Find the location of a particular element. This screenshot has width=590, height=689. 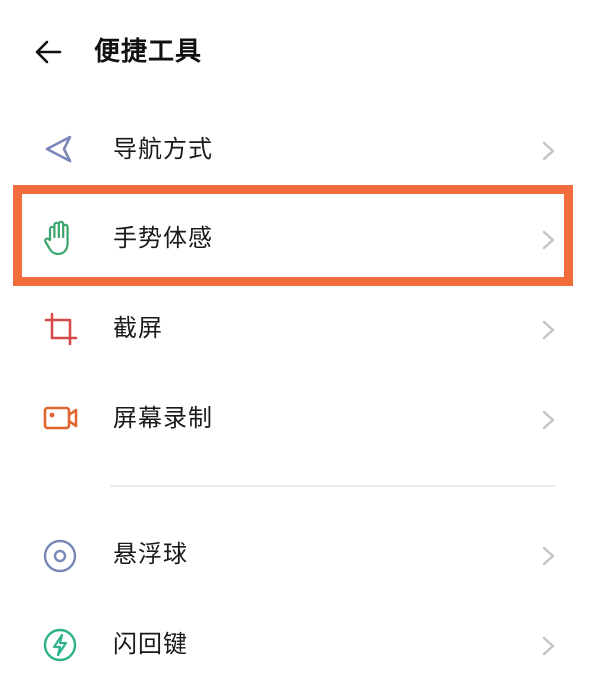

list-item-floating-ball: 悬浮球 is located at coordinates (295, 554).